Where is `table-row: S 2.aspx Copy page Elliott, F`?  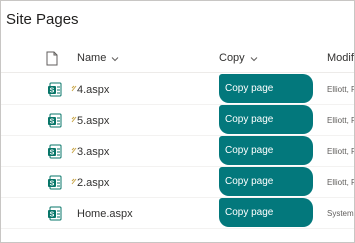 table-row: S 2.aspx Copy page Elliott, F is located at coordinates (178, 182).